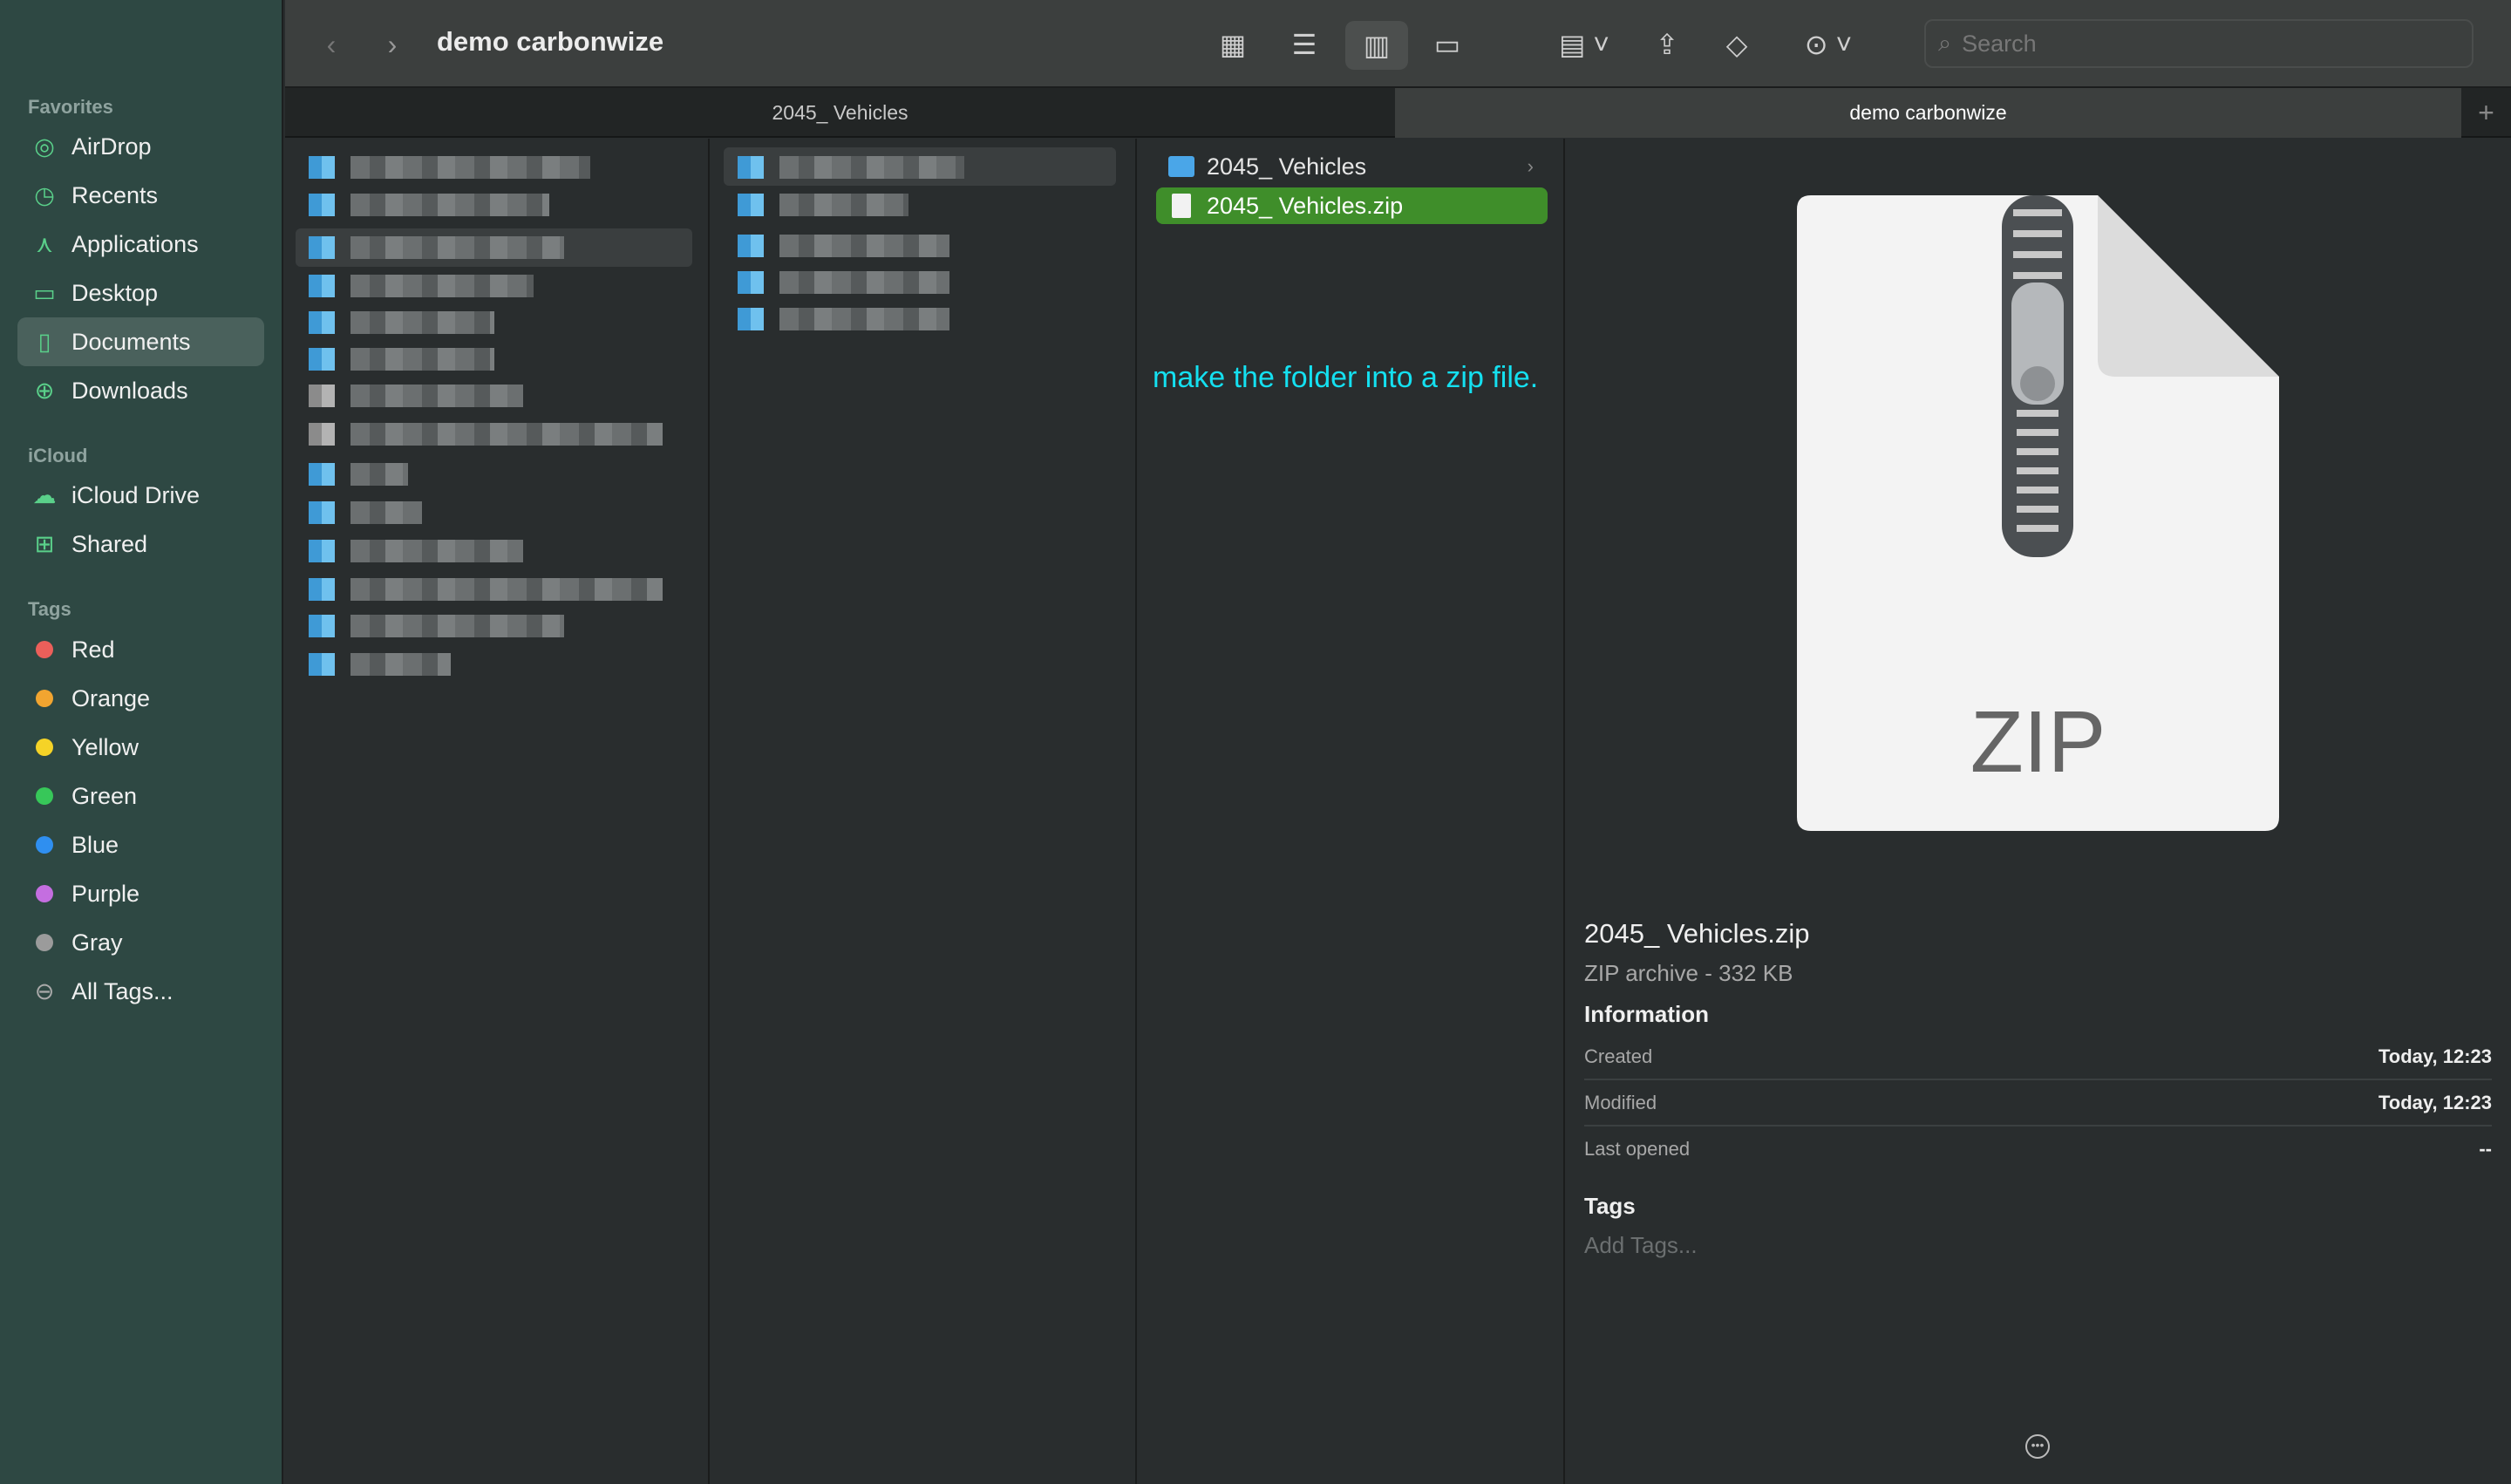  What do you see at coordinates (44, 698) in the screenshot?
I see `orange-tag-icon` at bounding box center [44, 698].